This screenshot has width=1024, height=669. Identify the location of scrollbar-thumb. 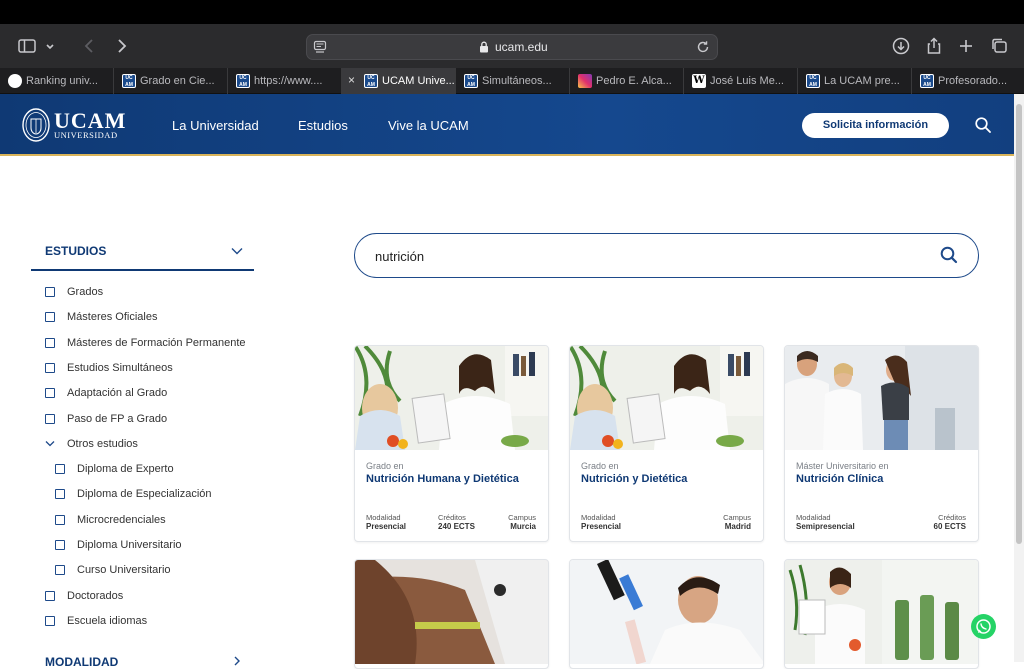
(1019, 324).